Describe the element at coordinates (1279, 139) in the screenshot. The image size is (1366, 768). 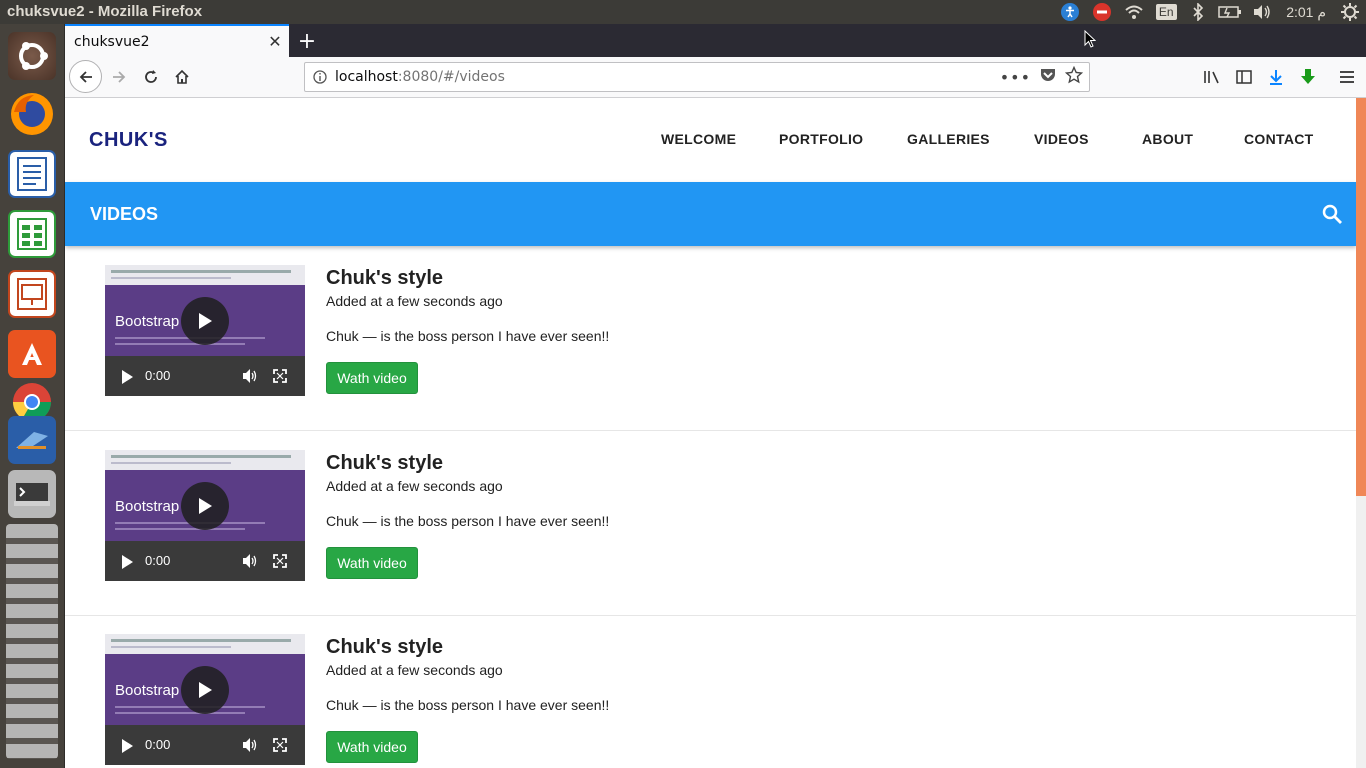
I see `nav-contact: CONTACT` at that location.